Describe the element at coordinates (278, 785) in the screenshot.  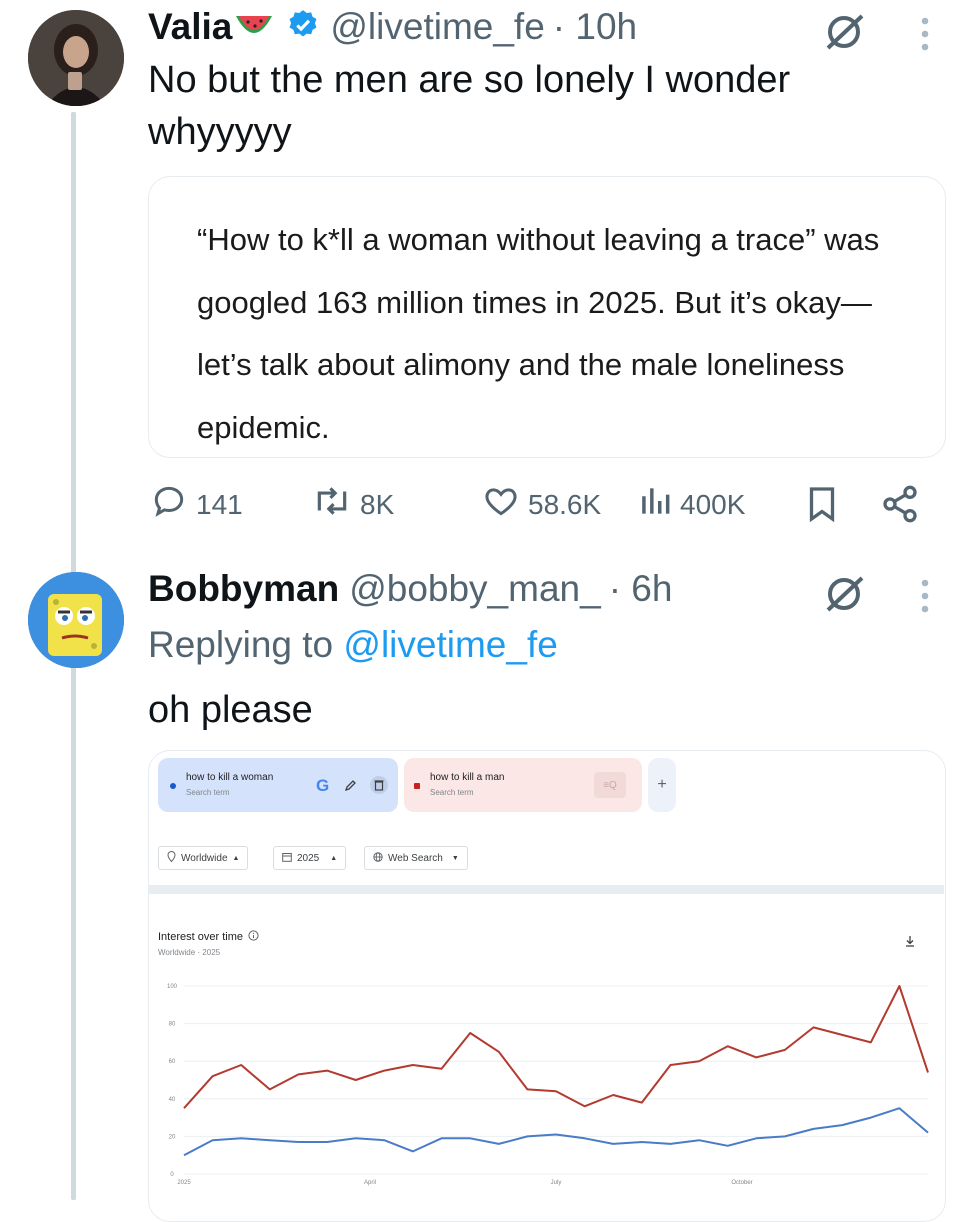
I see `search-term-1-chip: how to kill a woman Search term G` at that location.